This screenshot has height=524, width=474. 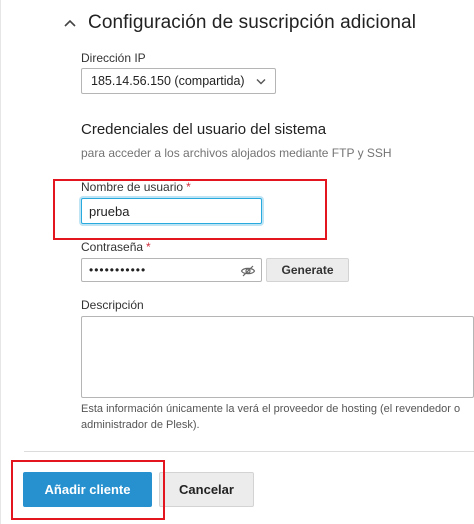 I want to click on chevron-down-icon, so click(x=261, y=81).